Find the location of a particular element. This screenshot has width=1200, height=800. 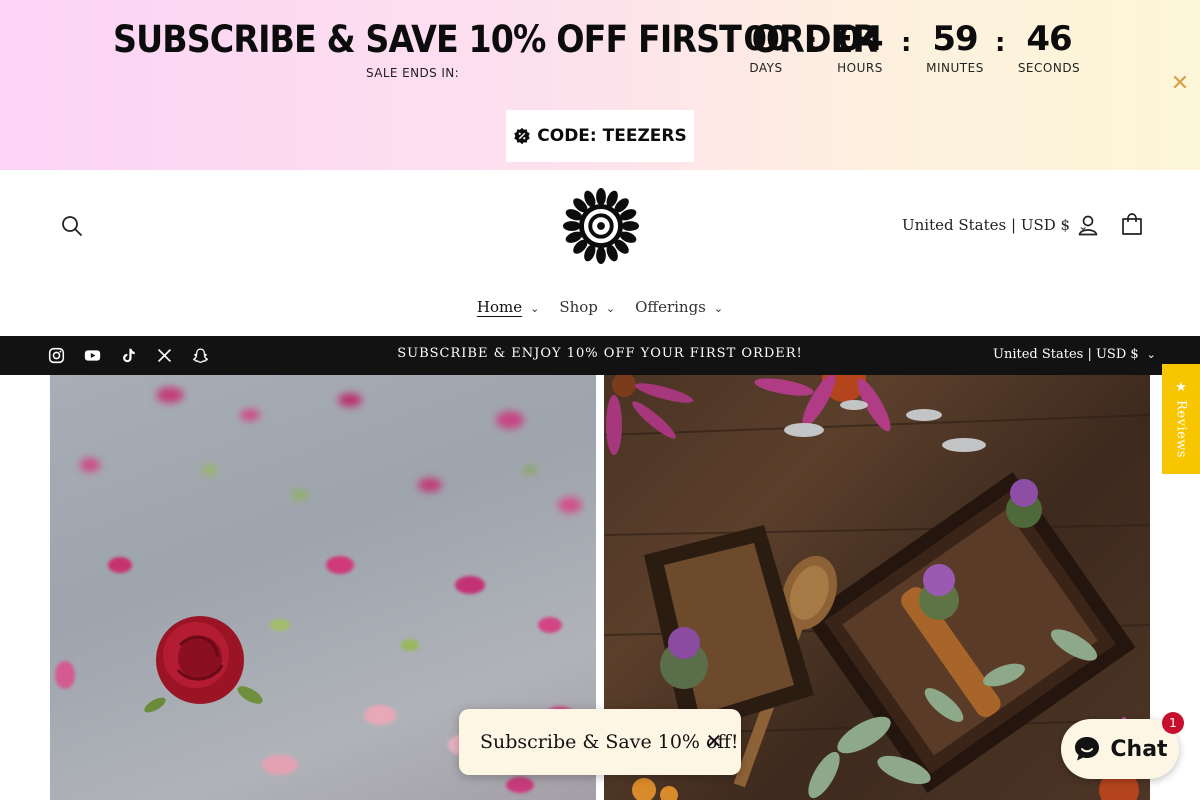

snapchat-icon is located at coordinates (200, 355).